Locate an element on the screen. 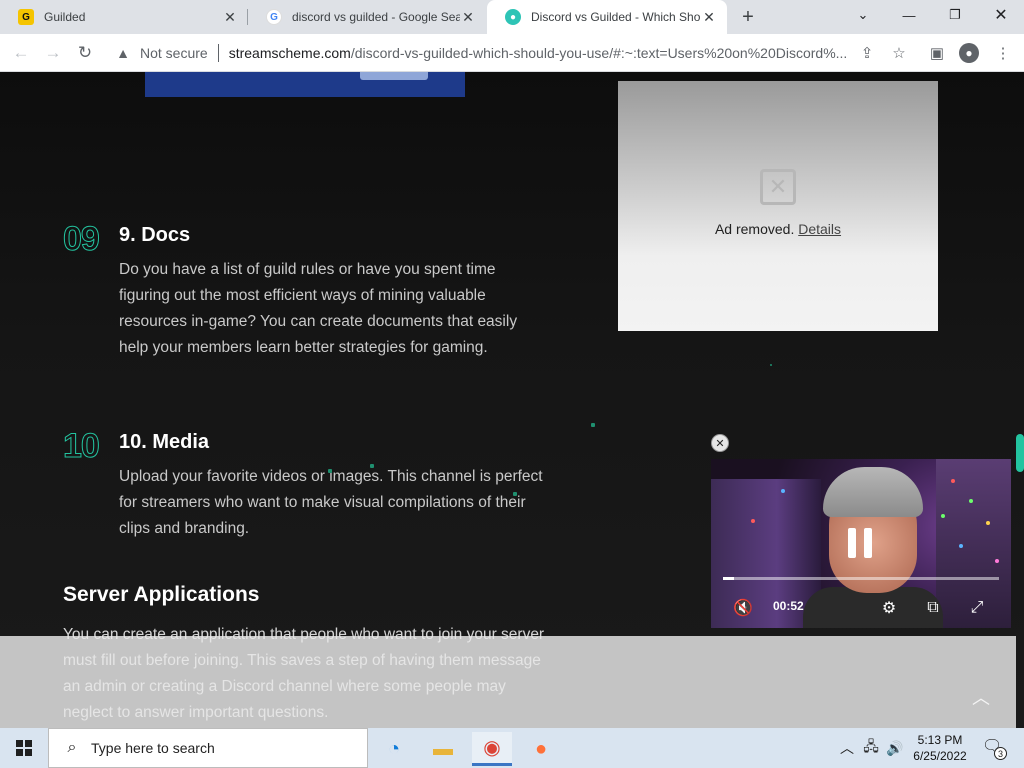  start-button is located at coordinates (24, 748).